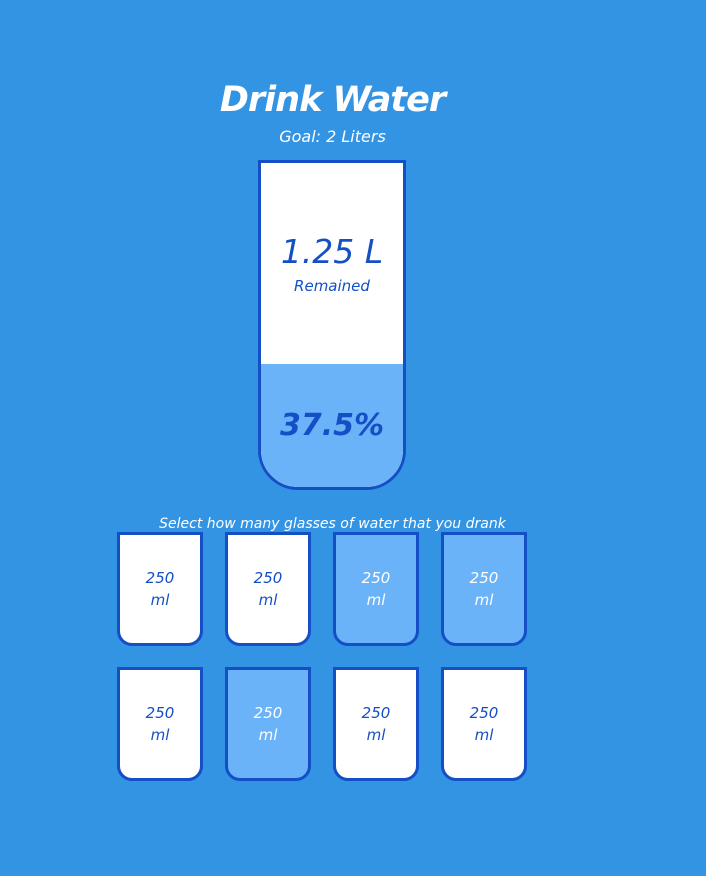 This screenshot has height=876, width=706. Describe the element at coordinates (332, 251) in the screenshot. I see `remained-value: 1.25 L` at that location.